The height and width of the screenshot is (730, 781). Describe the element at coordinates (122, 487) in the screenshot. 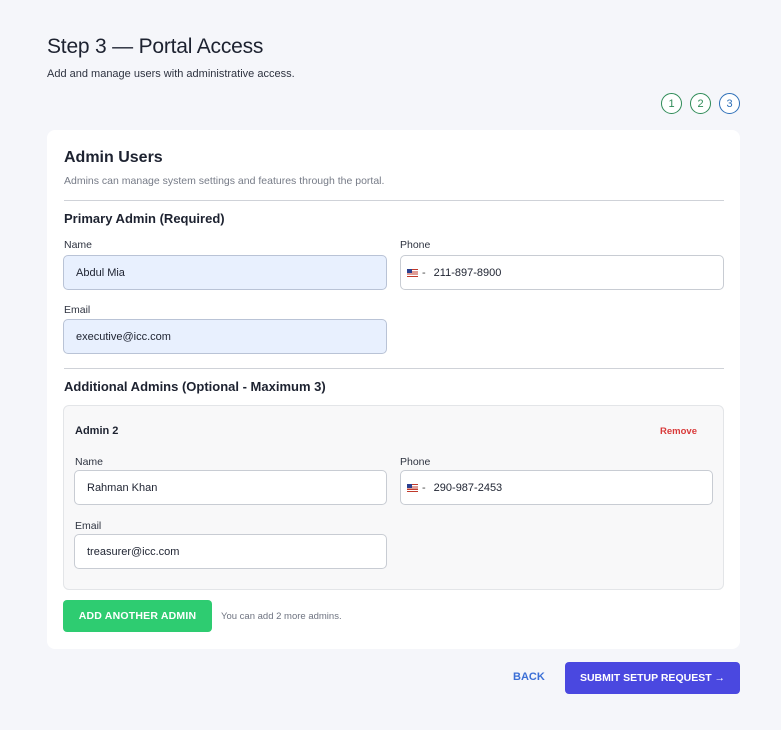

I see `admin-2-name-value: Rahman Khan` at that location.